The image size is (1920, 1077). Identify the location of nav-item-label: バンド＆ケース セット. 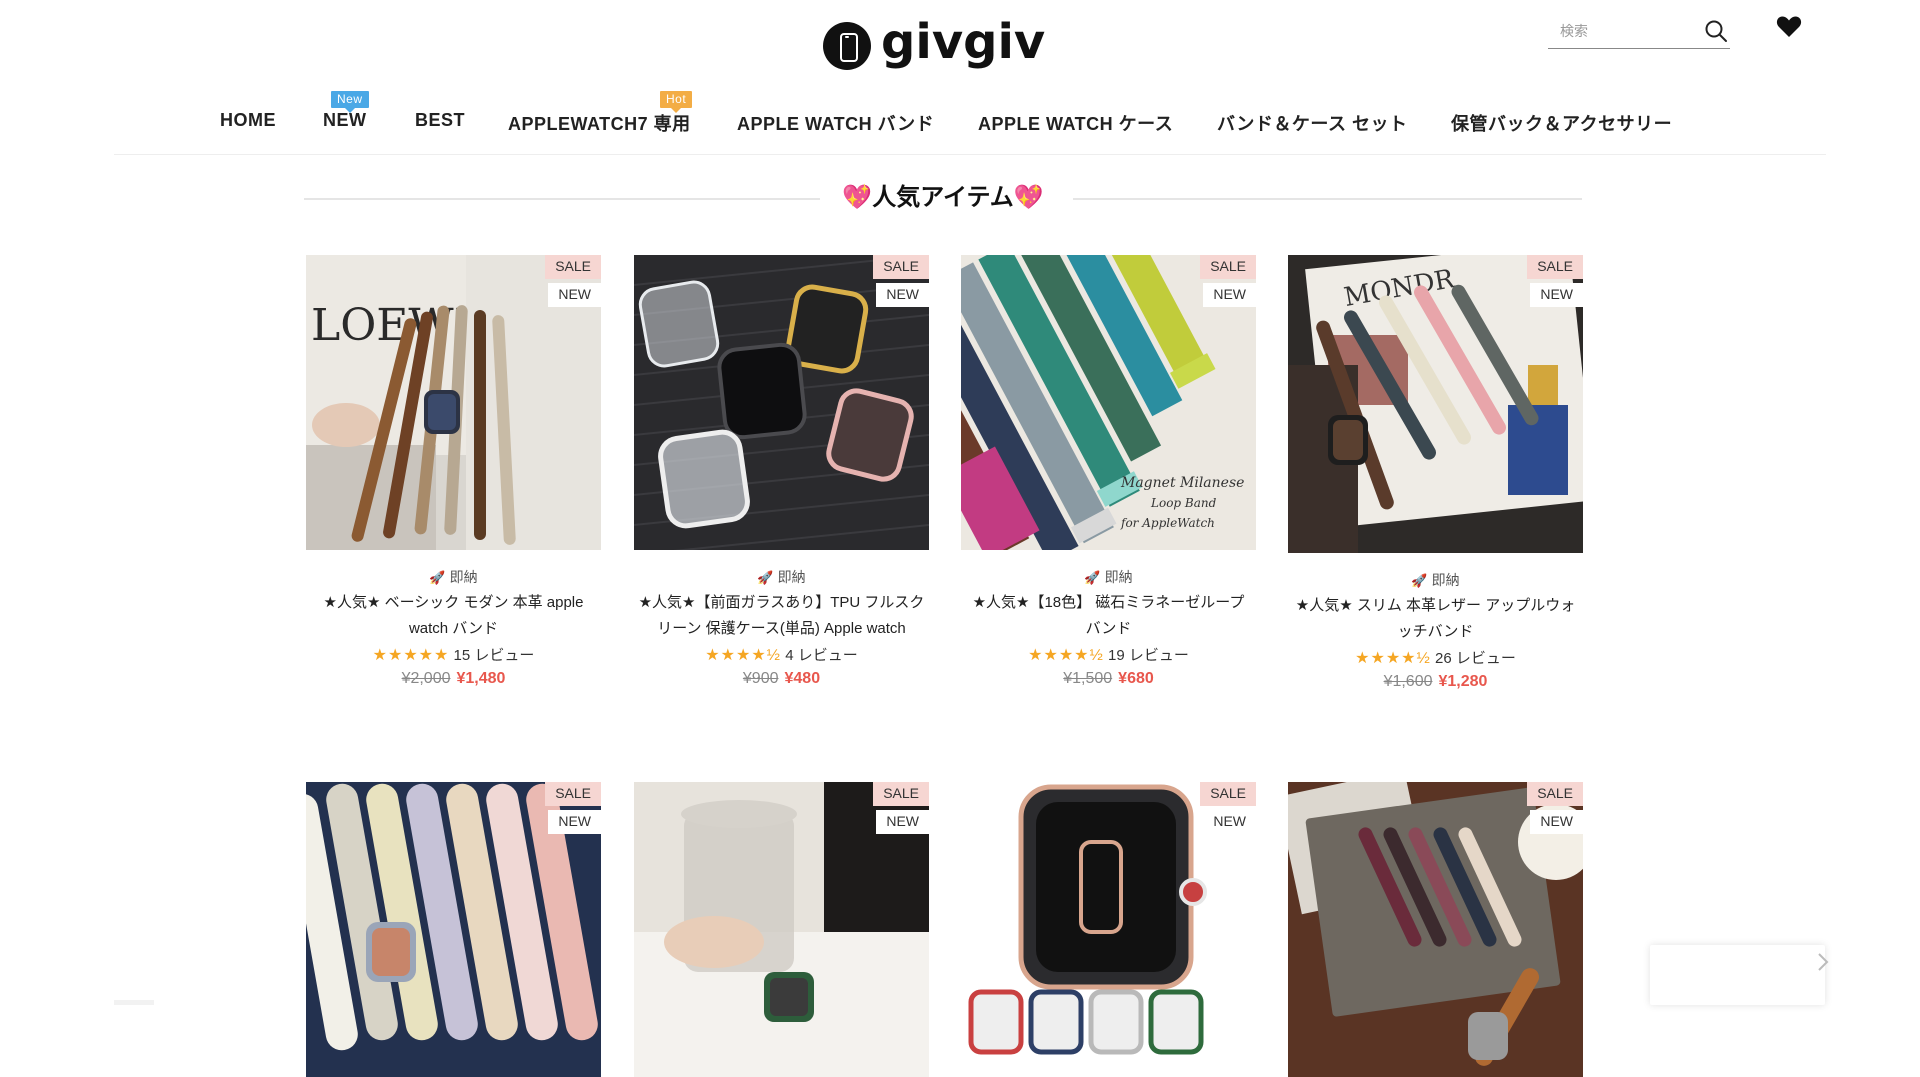
(1312, 124).